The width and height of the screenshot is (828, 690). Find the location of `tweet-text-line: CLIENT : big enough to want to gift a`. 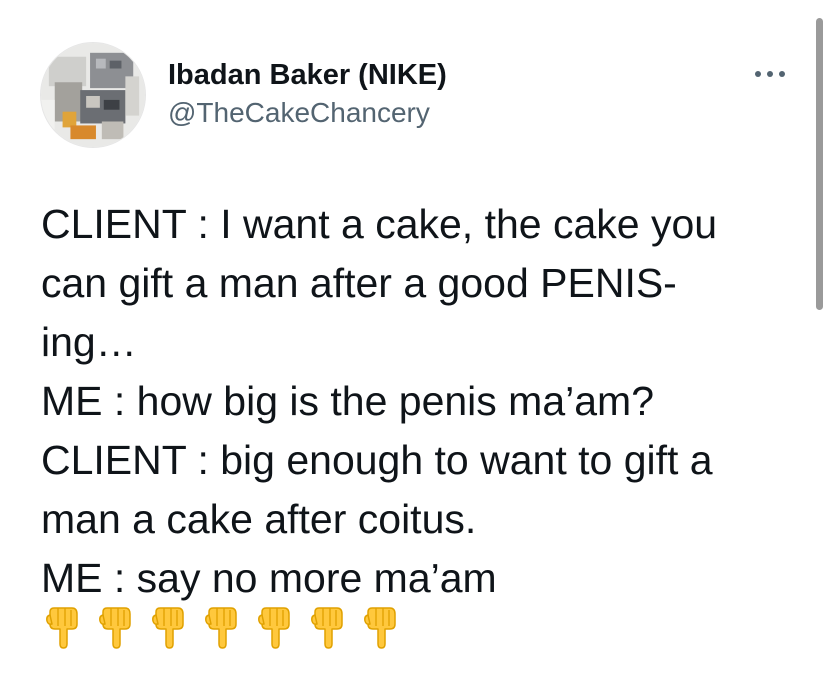

tweet-text-line: CLIENT : big enough to want to gift a is located at coordinates (377, 460).